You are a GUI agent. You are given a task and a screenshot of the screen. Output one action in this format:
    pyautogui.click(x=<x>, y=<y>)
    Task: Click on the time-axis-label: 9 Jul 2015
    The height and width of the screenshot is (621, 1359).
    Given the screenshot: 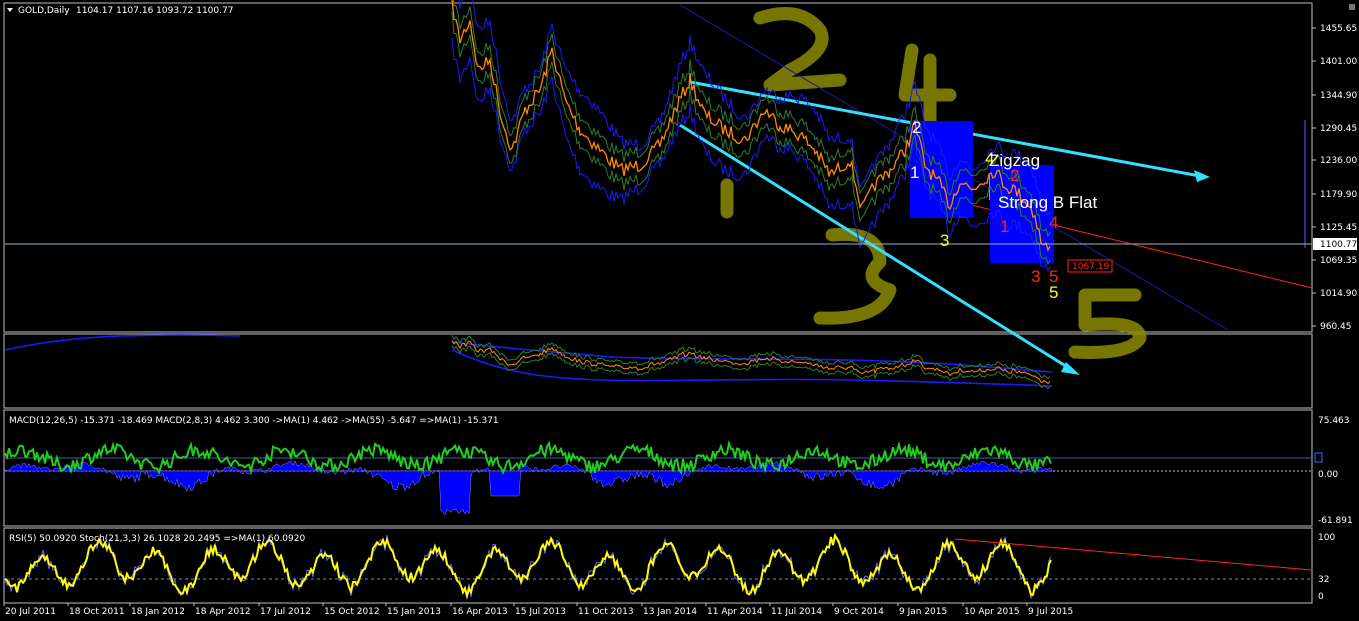 What is the action you would take?
    pyautogui.click(x=1050, y=612)
    